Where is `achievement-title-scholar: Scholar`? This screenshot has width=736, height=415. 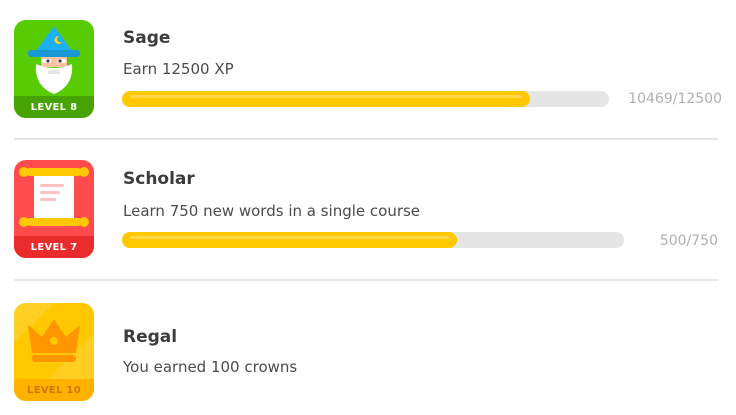 achievement-title-scholar: Scholar is located at coordinates (159, 179).